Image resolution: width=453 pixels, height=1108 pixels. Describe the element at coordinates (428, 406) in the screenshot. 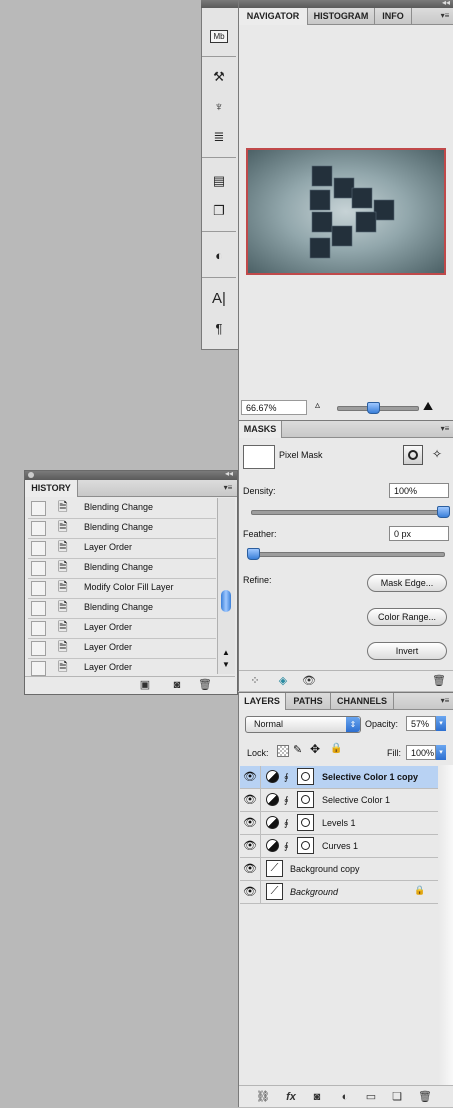

I see `zoom-in-icon: ⛰` at that location.